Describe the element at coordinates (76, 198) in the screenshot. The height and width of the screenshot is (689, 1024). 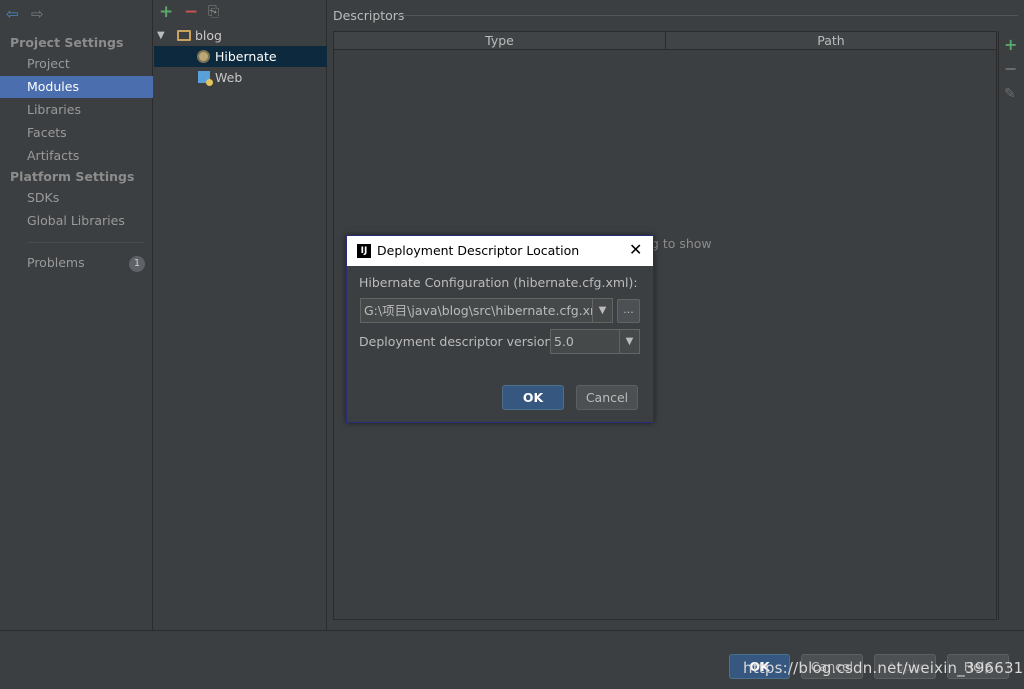
I see `sidebar-item-sdks: SDKs` at that location.